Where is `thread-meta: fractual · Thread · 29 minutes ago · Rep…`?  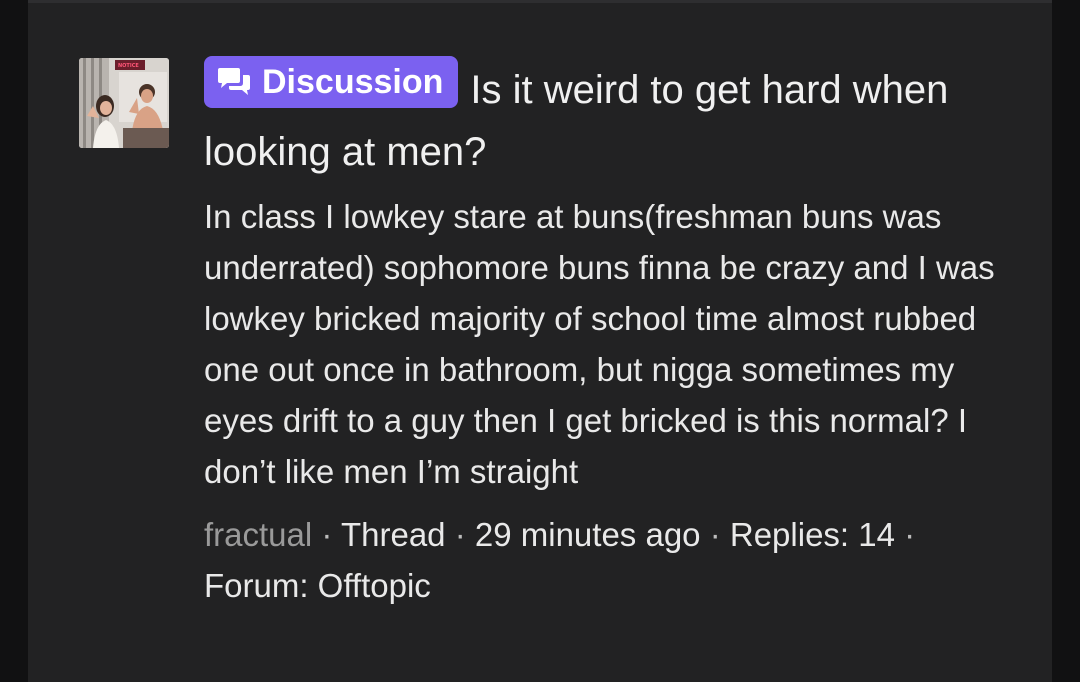
thread-meta: fractual · Thread · 29 minutes ago · Rep… is located at coordinates (604, 560).